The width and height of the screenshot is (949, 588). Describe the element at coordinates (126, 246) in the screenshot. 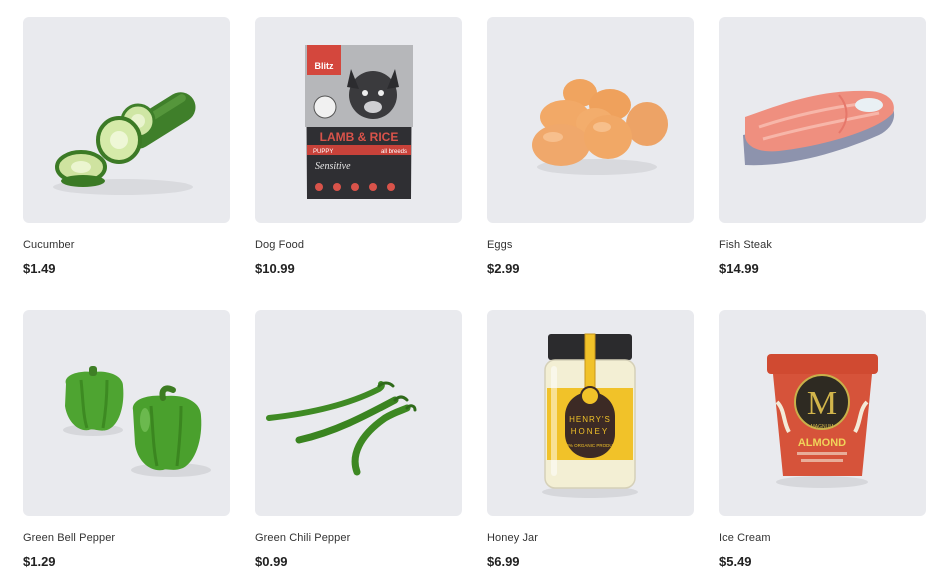

I see `product-name: Cucumber` at that location.